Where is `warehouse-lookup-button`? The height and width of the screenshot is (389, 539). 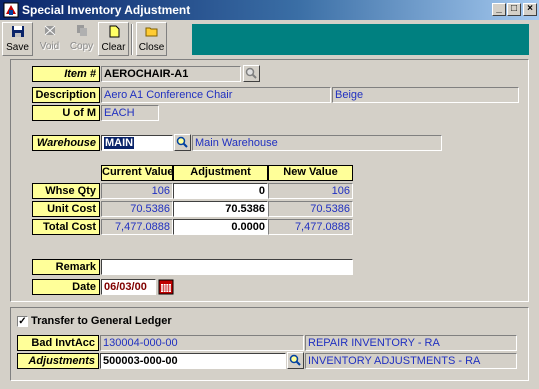
warehouse-lookup-button is located at coordinates (182, 142).